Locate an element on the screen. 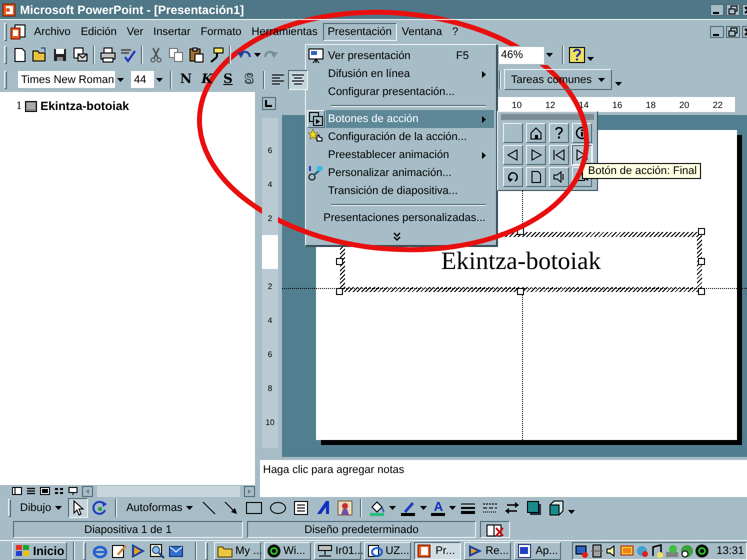 This screenshot has height=560, width=747. window-title: Microsoft PowerPoint - [Presentación1] is located at coordinates (133, 9).